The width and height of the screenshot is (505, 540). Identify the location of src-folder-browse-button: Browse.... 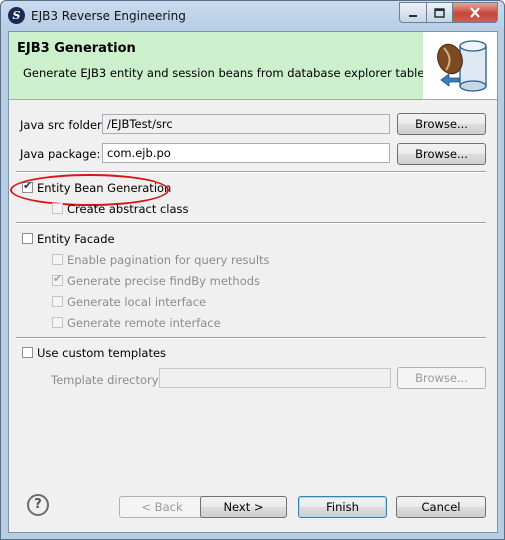
(441, 124).